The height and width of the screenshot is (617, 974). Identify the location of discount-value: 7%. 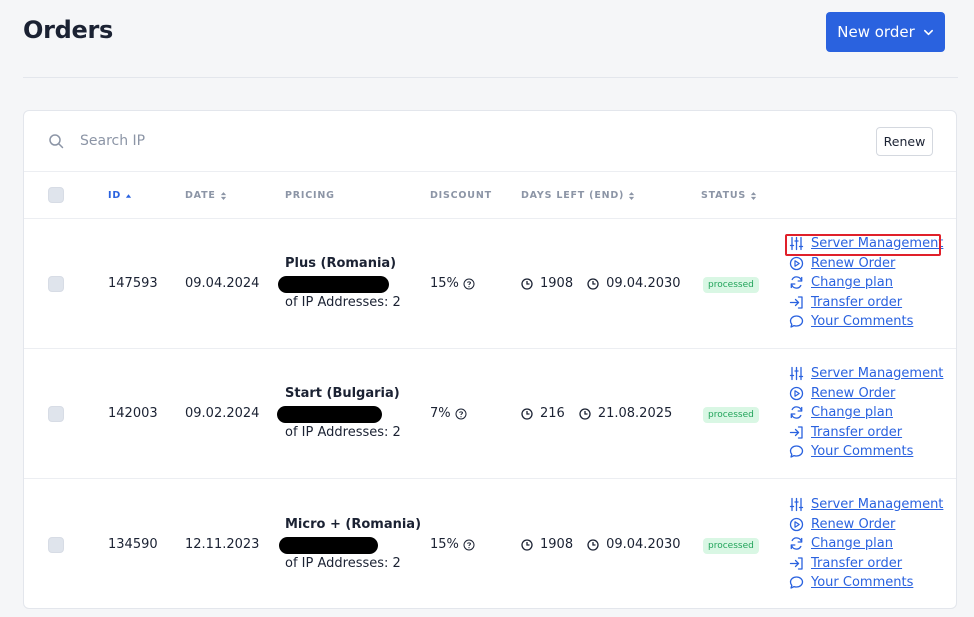
(440, 413).